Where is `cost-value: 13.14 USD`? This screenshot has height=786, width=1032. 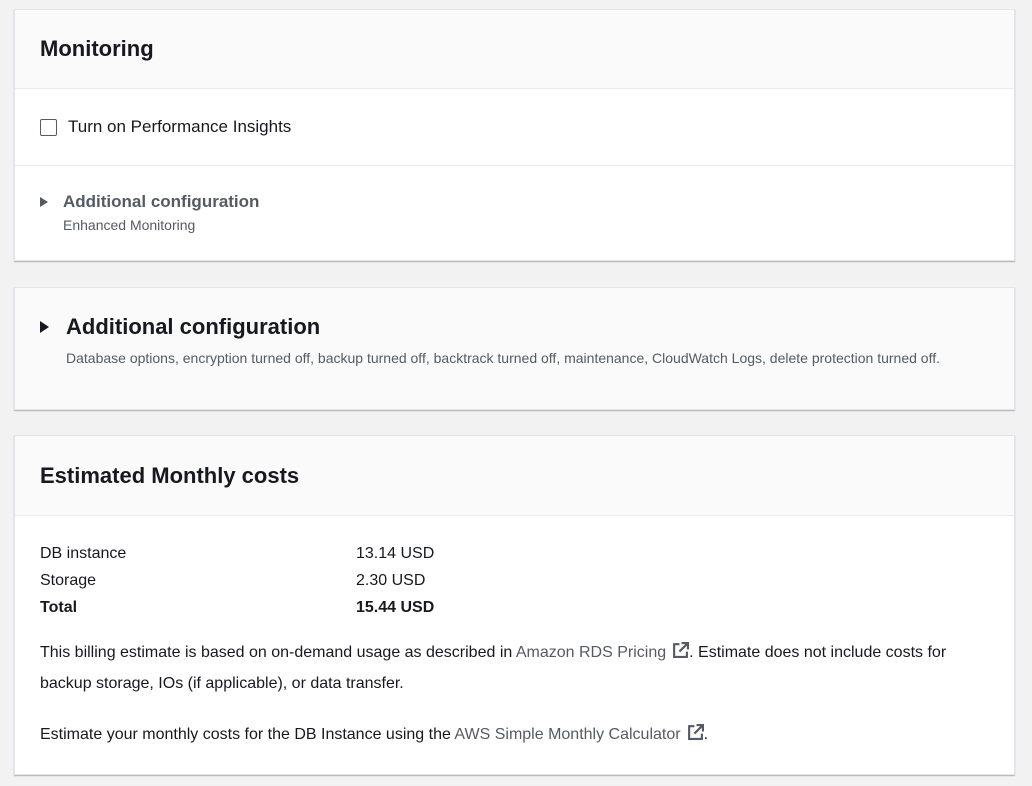 cost-value: 13.14 USD is located at coordinates (395, 553).